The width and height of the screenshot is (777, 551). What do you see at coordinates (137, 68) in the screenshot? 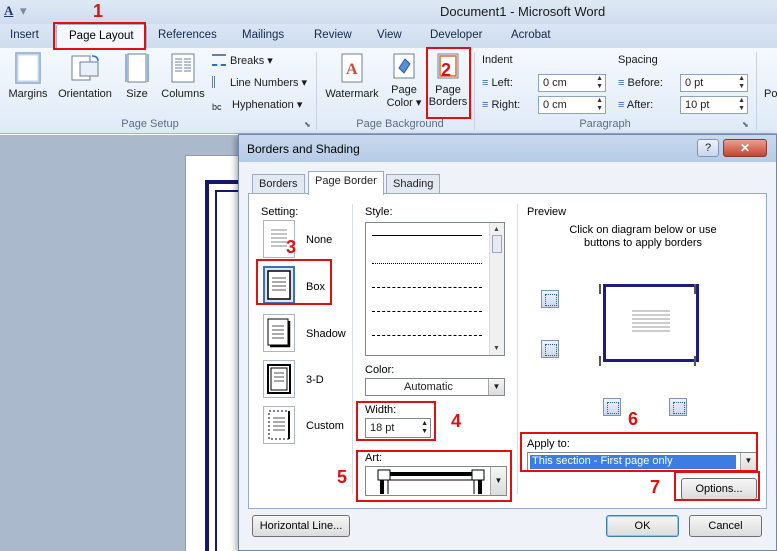
I see `page-size-icon` at bounding box center [137, 68].